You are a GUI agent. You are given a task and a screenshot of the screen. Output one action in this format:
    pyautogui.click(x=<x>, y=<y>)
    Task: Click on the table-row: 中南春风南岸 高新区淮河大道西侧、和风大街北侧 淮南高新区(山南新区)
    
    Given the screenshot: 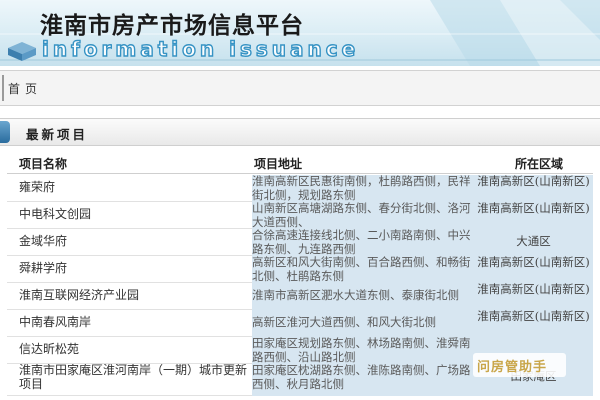 What is the action you would take?
    pyautogui.click(x=300, y=323)
    